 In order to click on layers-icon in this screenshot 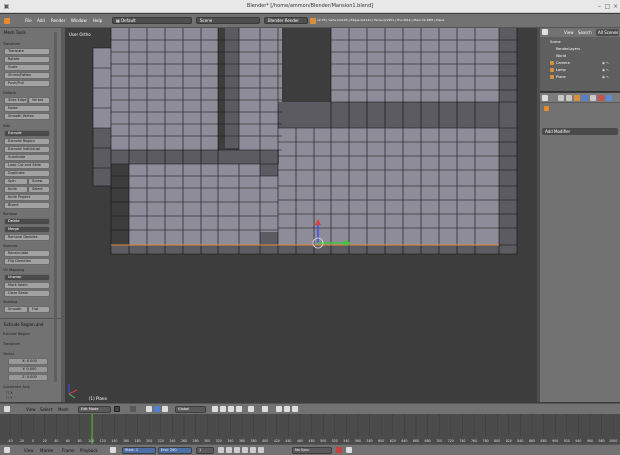, I will do `click(279, 409)`.